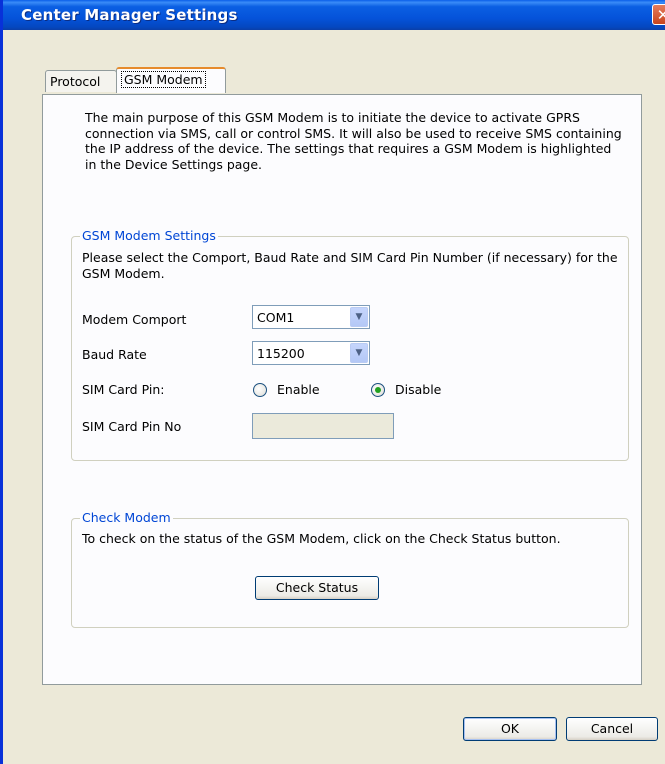 Image resolution: width=665 pixels, height=764 pixels. What do you see at coordinates (311, 353) in the screenshot?
I see `baud-rate-select: 115200 ▼` at bounding box center [311, 353].